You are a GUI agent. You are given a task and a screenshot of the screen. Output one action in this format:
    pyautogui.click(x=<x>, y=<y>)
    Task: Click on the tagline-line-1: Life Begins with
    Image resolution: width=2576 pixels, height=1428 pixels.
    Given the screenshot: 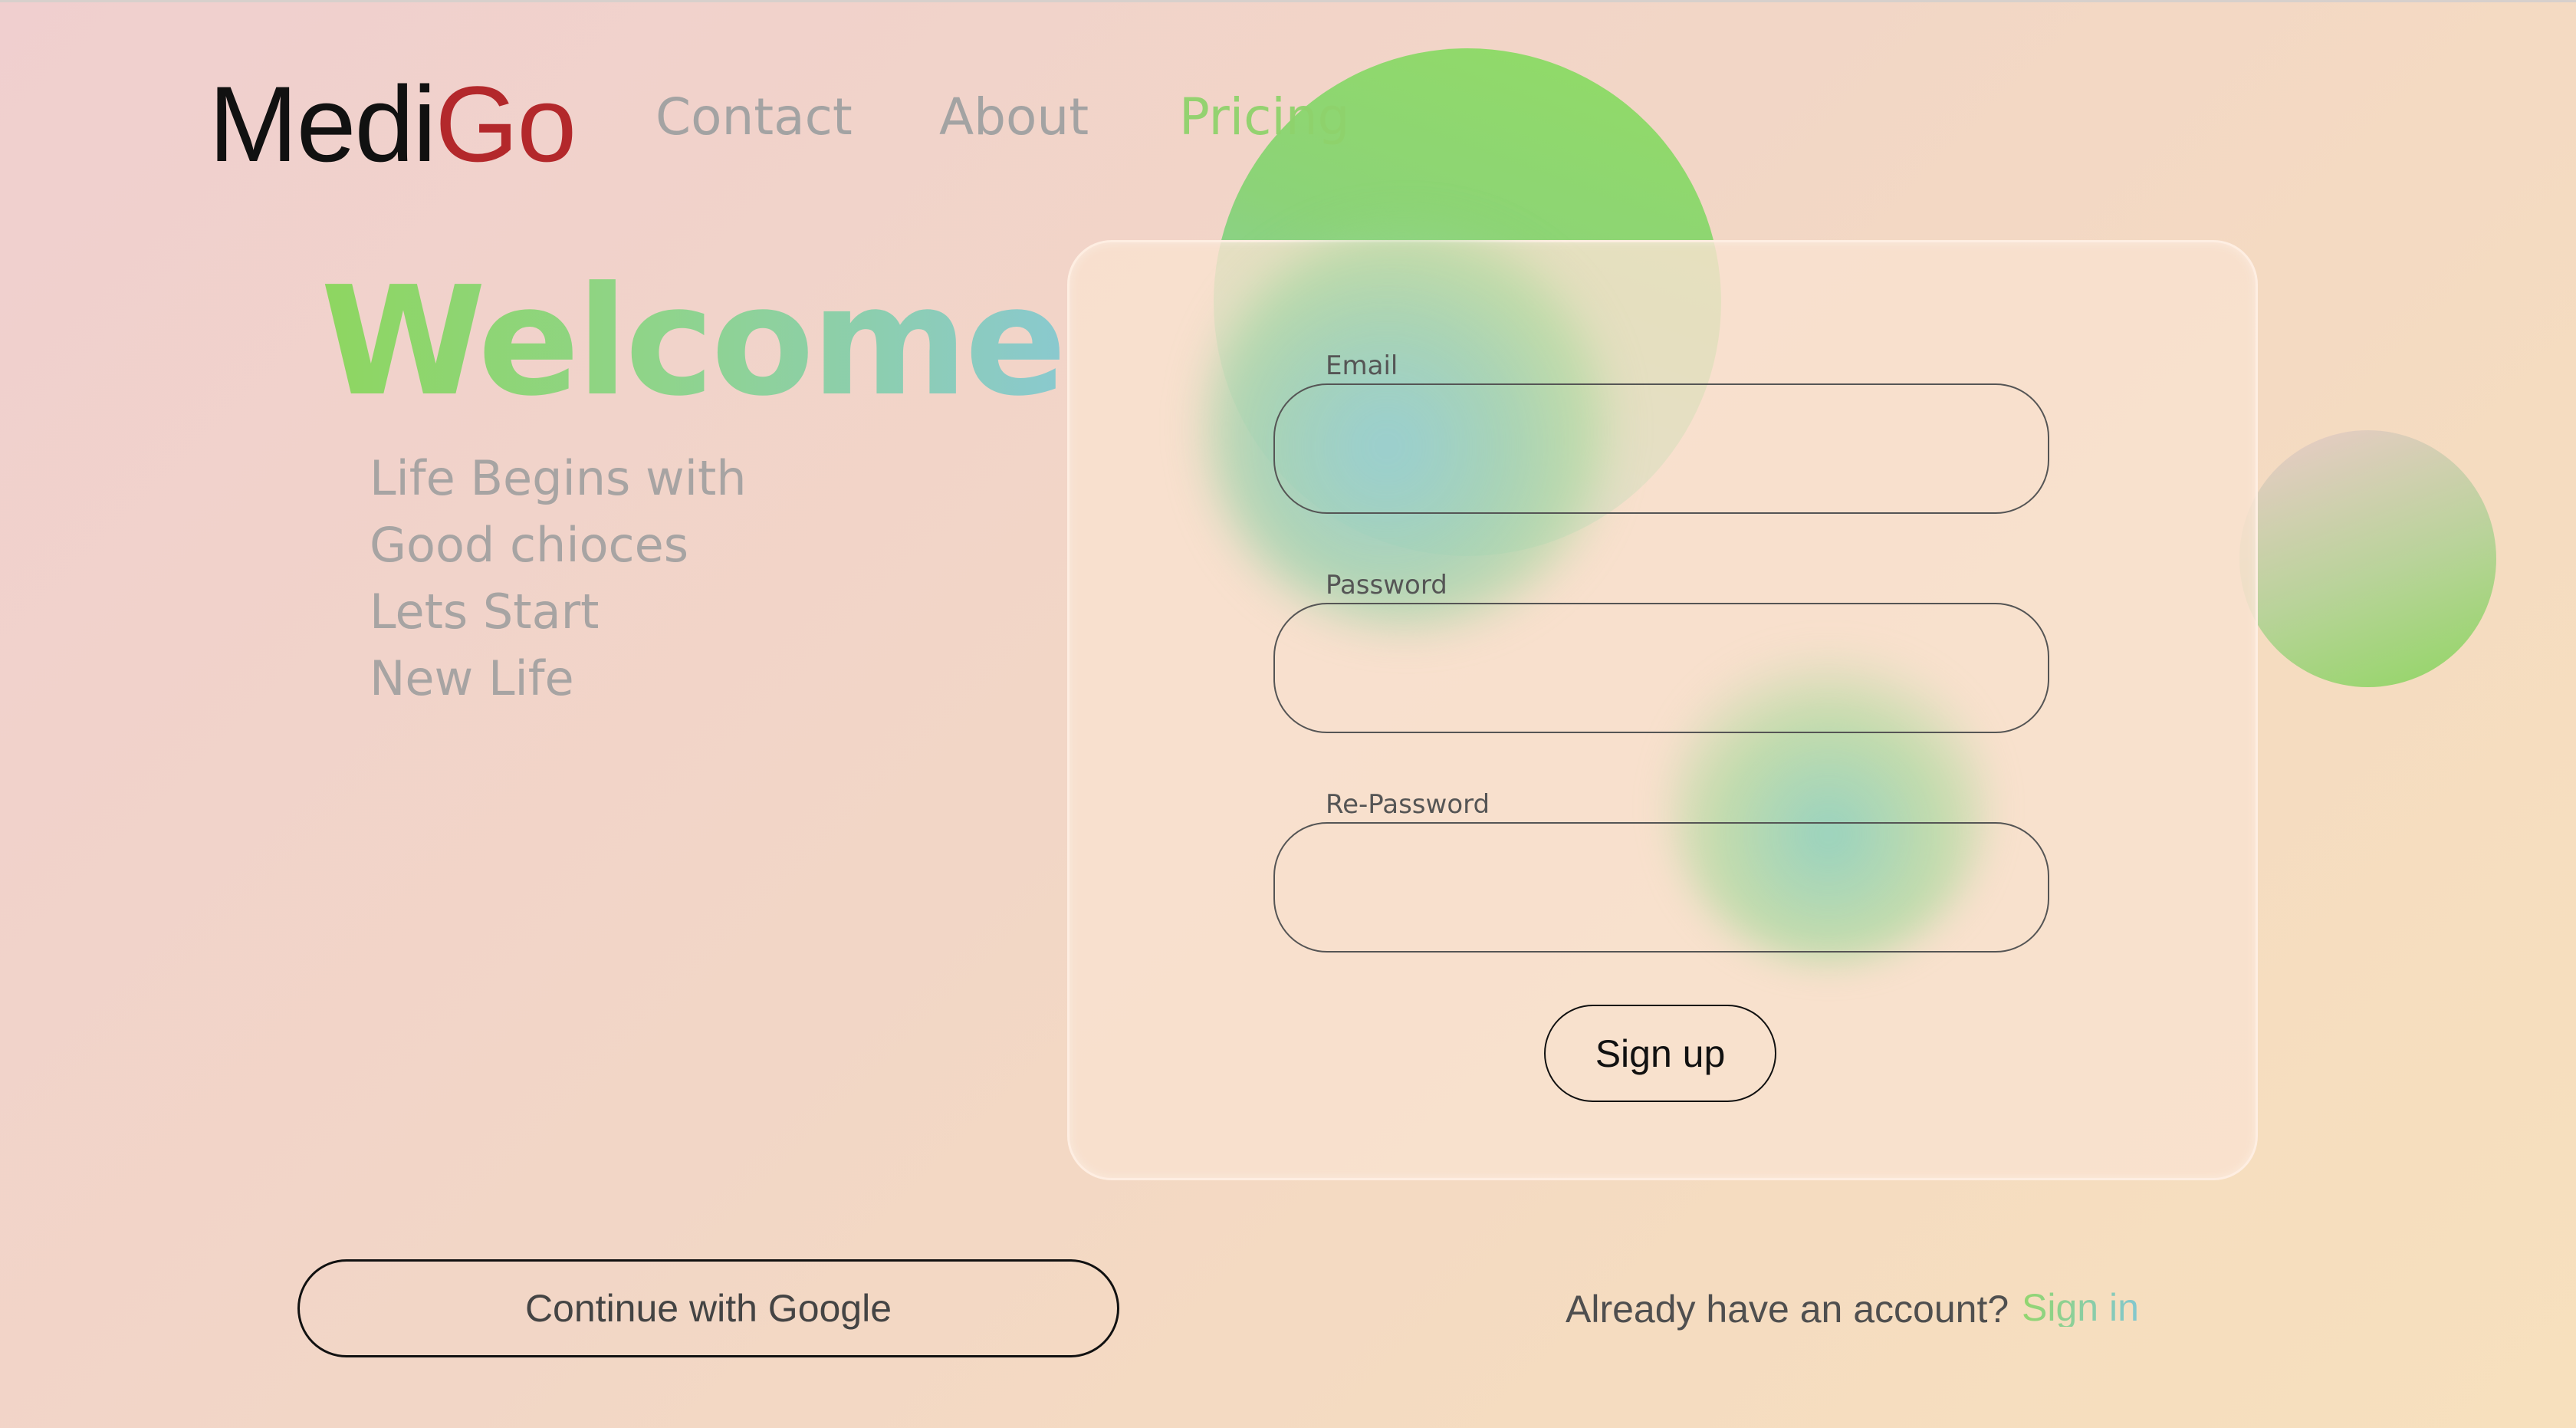 What is the action you would take?
    pyautogui.click(x=559, y=478)
    